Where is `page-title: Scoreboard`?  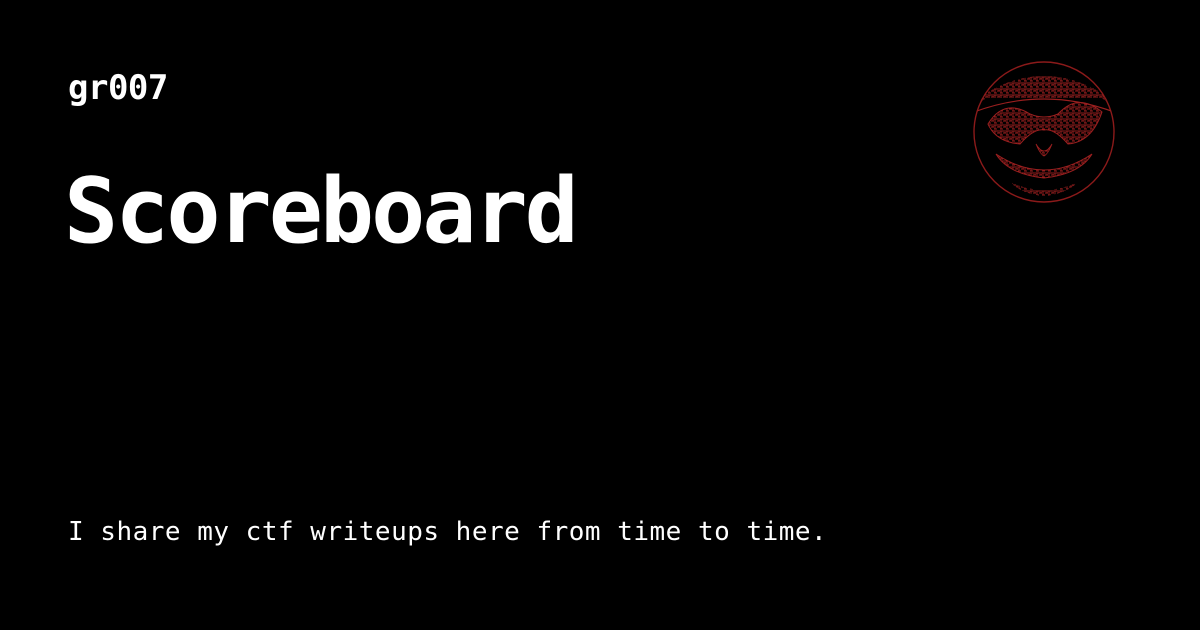 page-title: Scoreboard is located at coordinates (321, 211).